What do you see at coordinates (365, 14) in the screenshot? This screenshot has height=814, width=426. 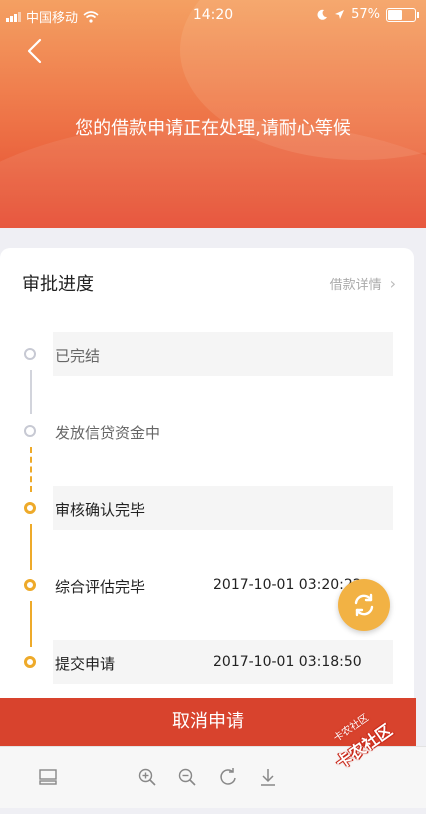 I see `battery-percent: 57%` at bounding box center [365, 14].